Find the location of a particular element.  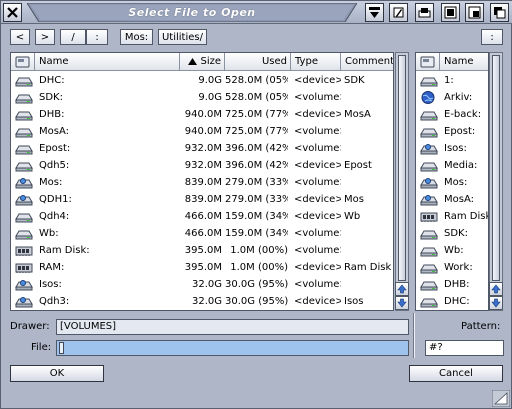

window-title: Select File to Open is located at coordinates (192, 12).